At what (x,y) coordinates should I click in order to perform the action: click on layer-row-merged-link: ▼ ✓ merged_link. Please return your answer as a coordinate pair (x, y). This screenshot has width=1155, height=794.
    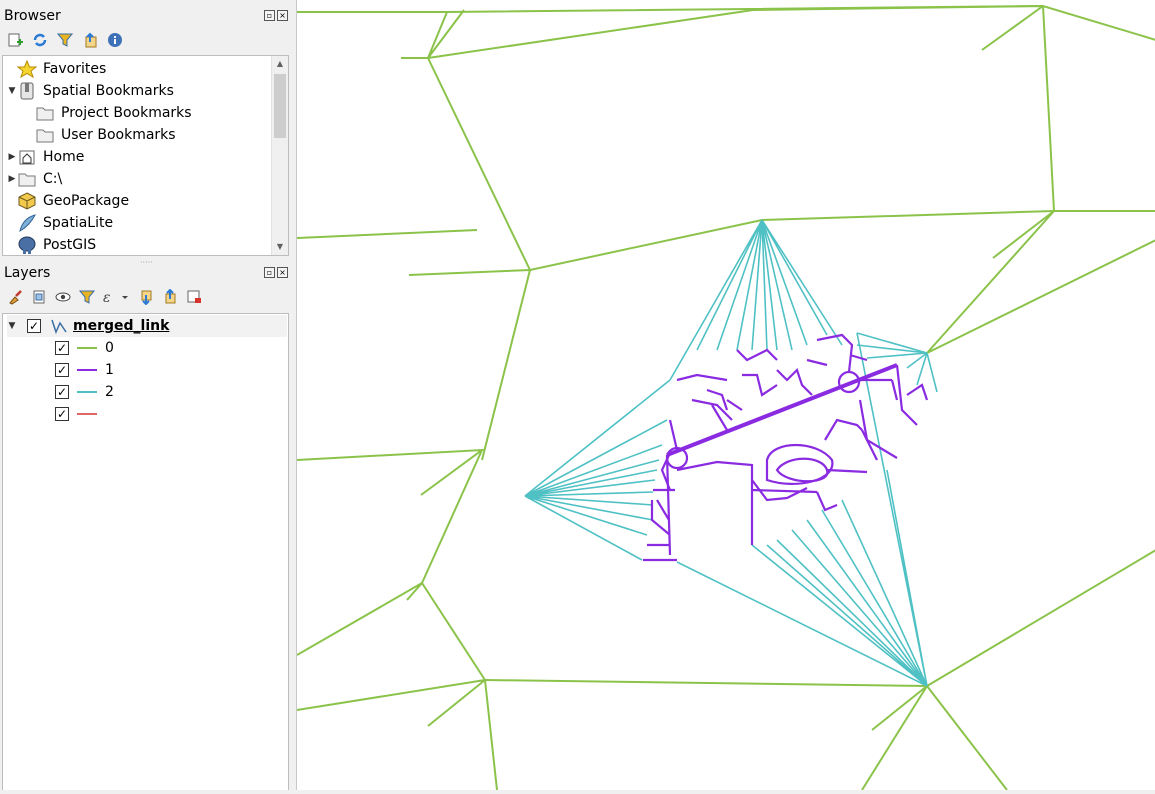
    Looking at the image, I should click on (147, 326).